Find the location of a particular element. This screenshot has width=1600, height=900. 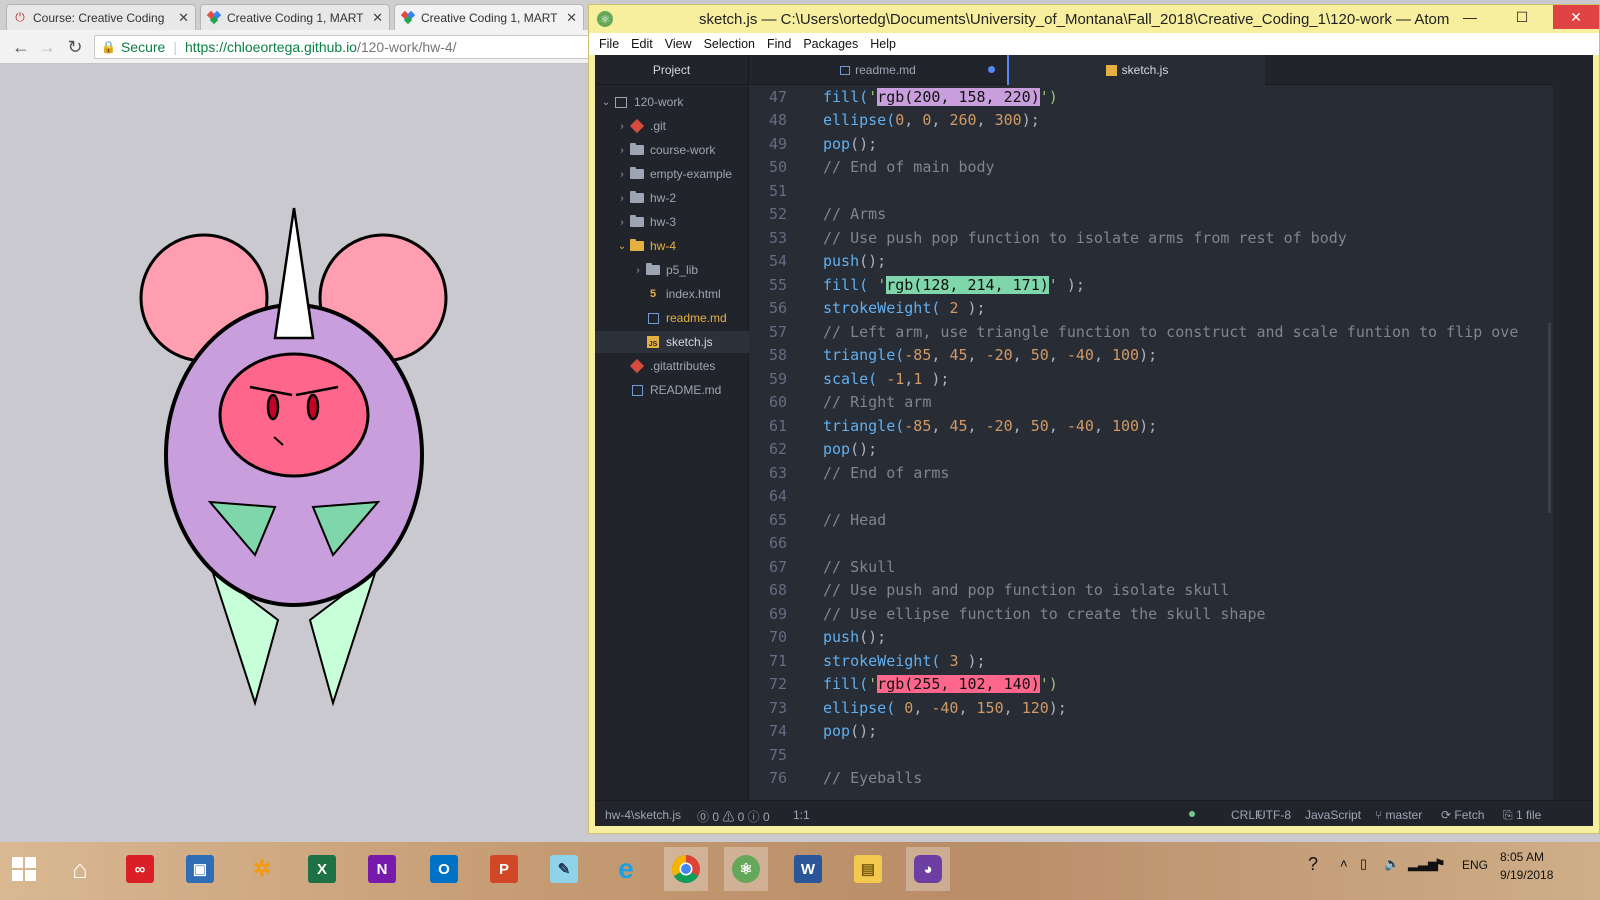

code-line: 51 is located at coordinates (1151, 191).